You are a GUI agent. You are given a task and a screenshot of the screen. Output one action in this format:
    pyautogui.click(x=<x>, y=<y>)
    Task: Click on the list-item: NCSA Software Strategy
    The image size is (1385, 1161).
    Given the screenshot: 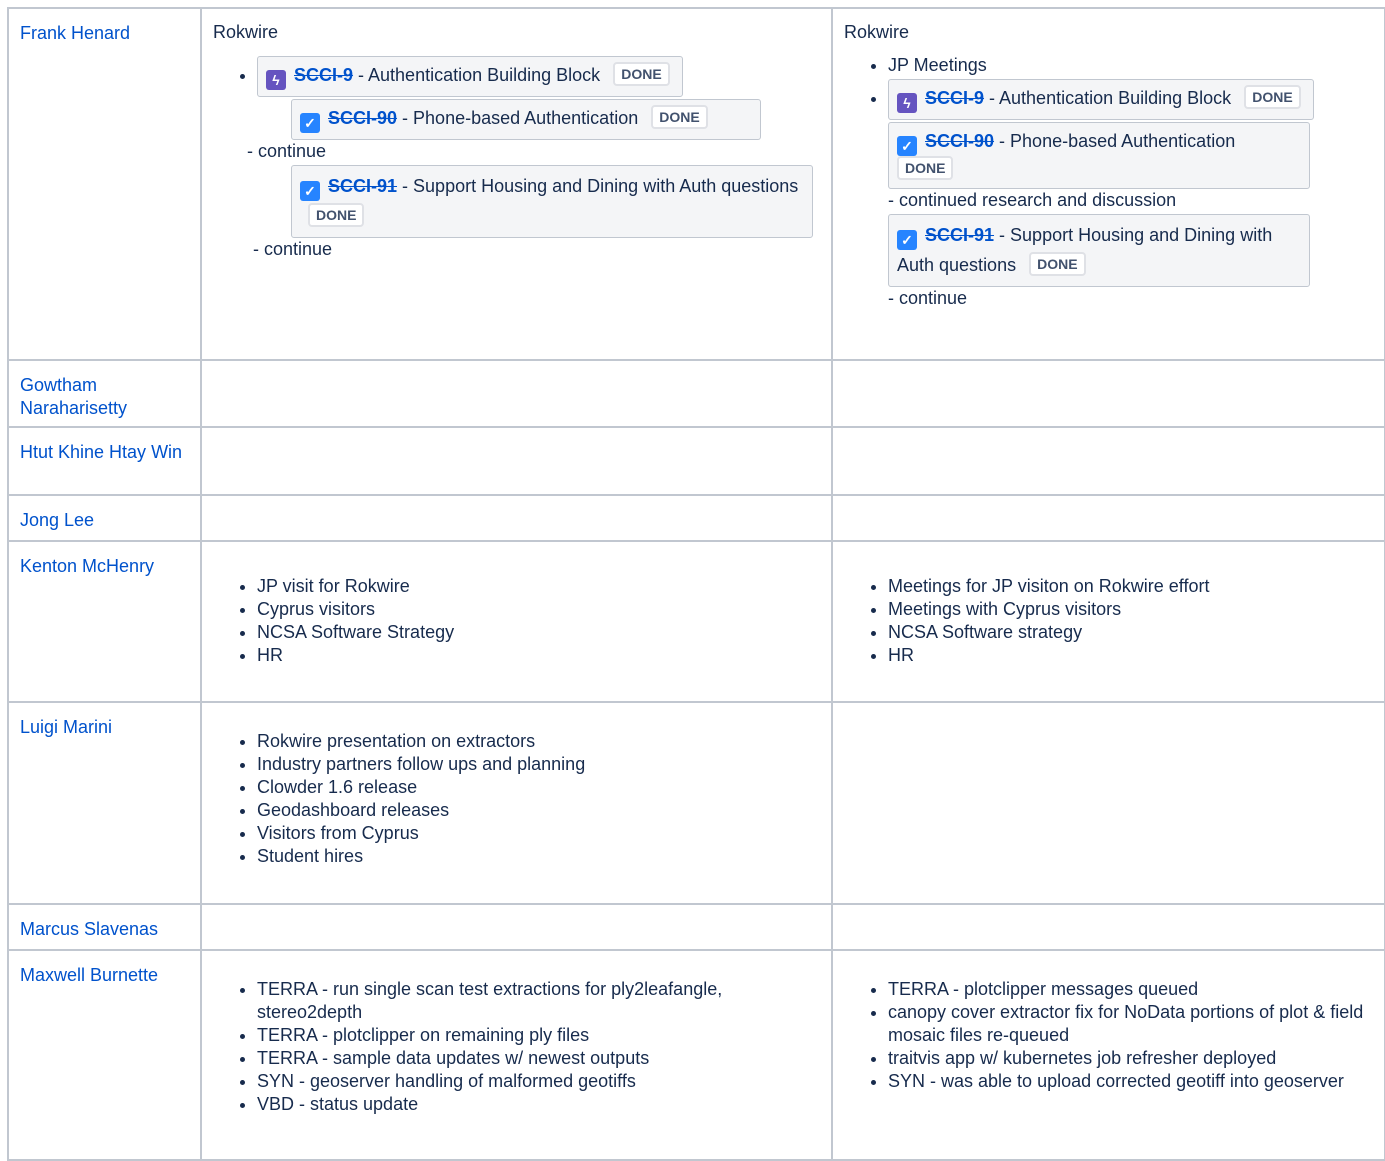 What is the action you would take?
    pyautogui.click(x=539, y=632)
    